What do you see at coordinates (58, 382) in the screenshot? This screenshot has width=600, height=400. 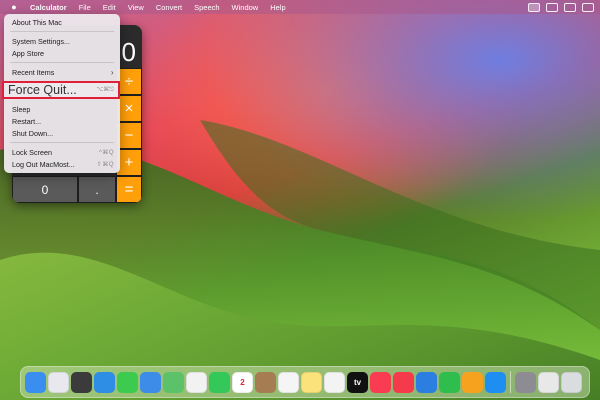 I see `launchpad-icon` at bounding box center [58, 382].